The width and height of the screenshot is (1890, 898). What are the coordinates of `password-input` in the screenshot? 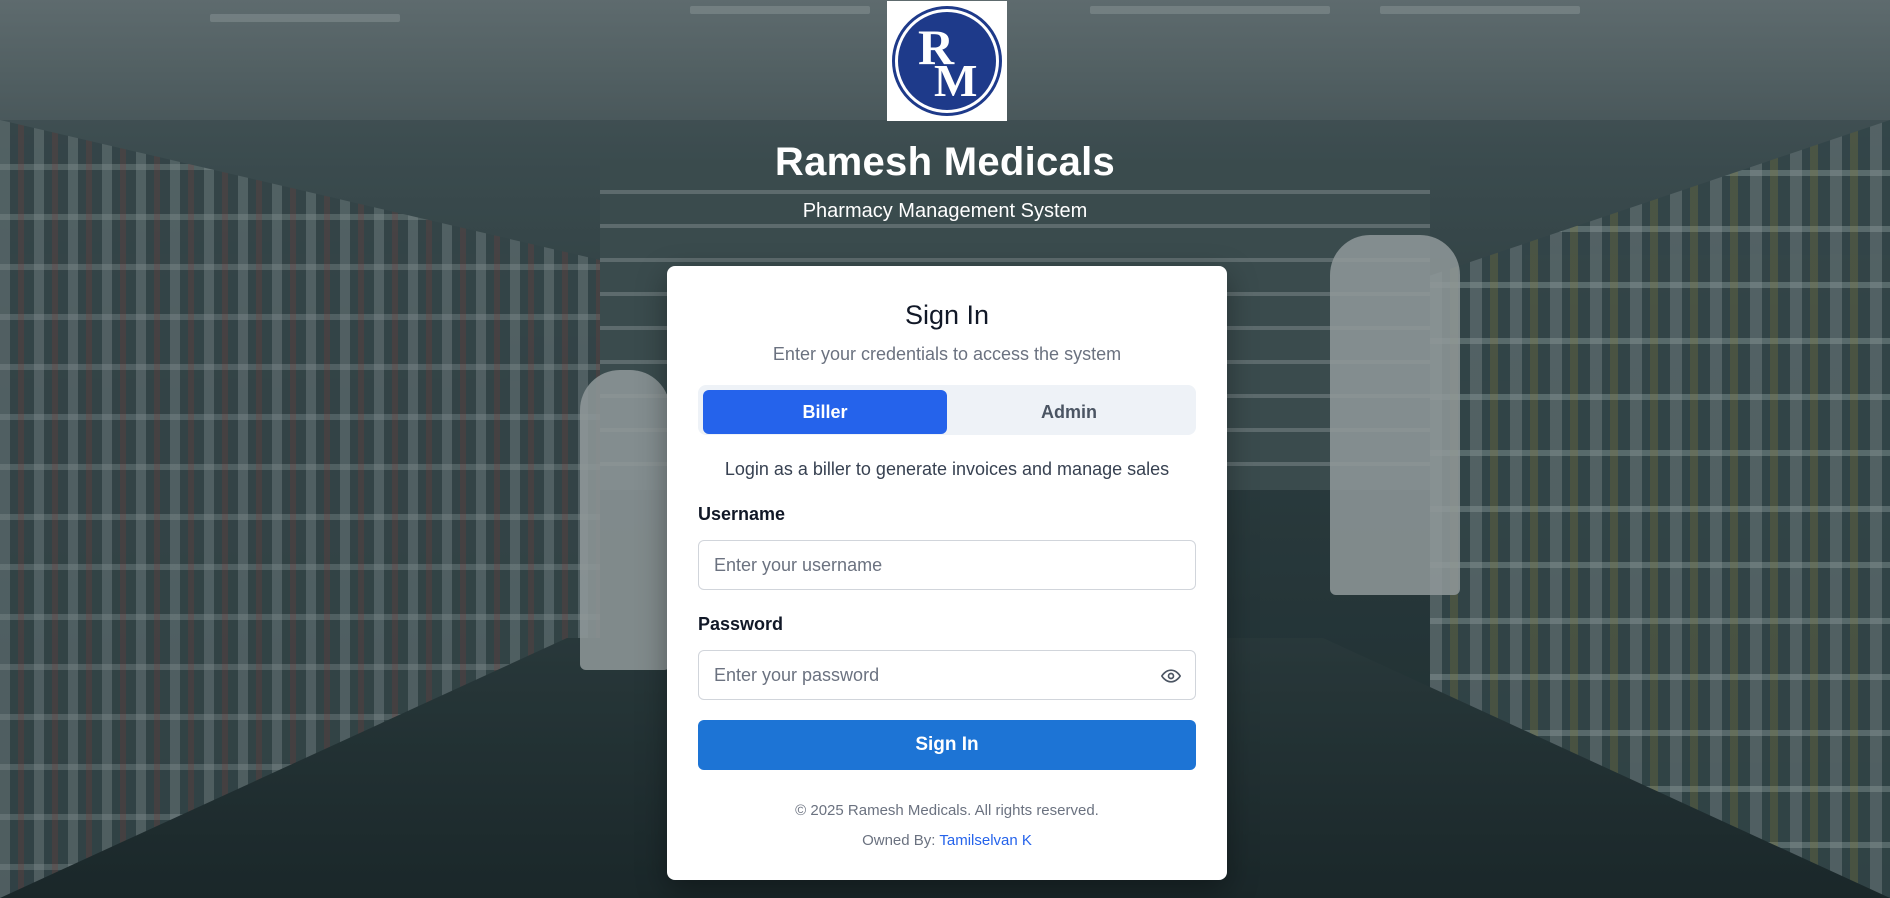 It's located at (924, 675).